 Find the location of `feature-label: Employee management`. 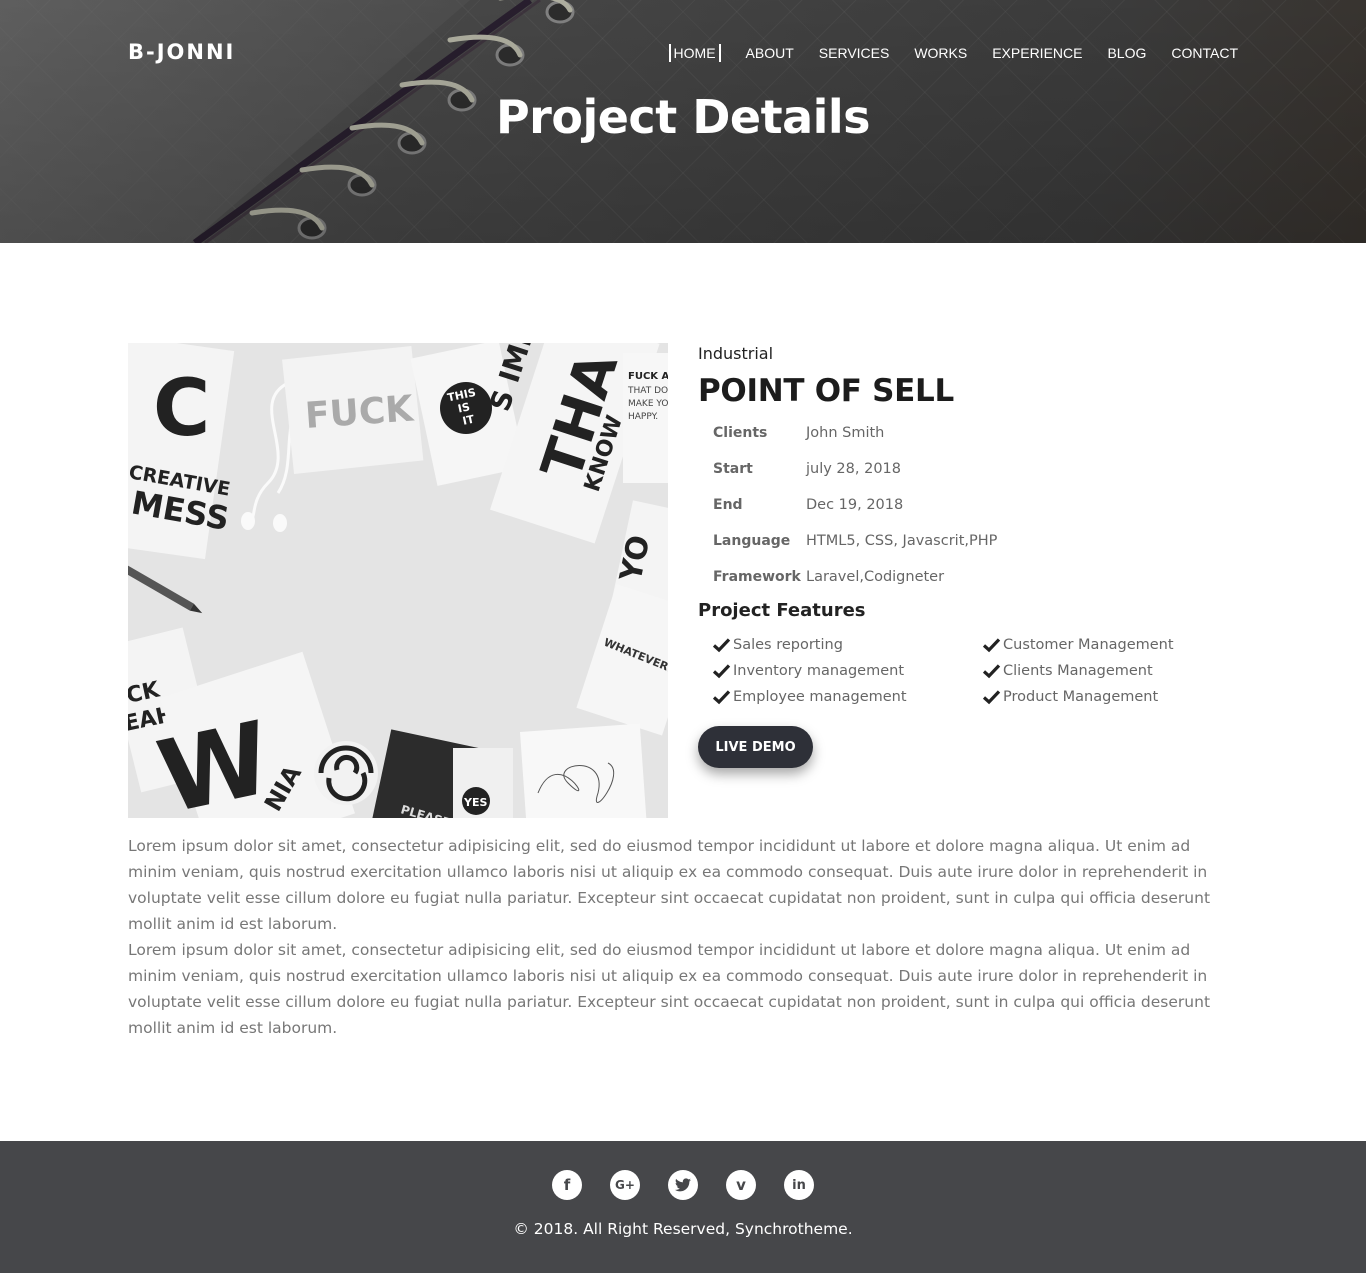

feature-label: Employee management is located at coordinates (820, 697).